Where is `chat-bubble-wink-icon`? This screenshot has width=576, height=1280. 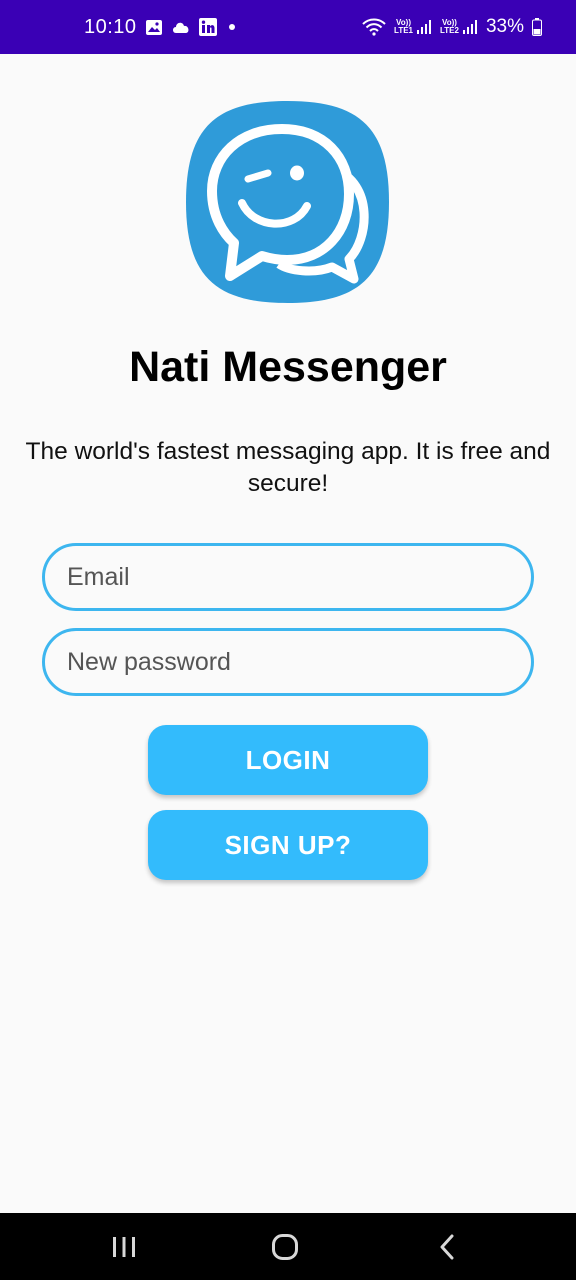 chat-bubble-wink-icon is located at coordinates (287, 202).